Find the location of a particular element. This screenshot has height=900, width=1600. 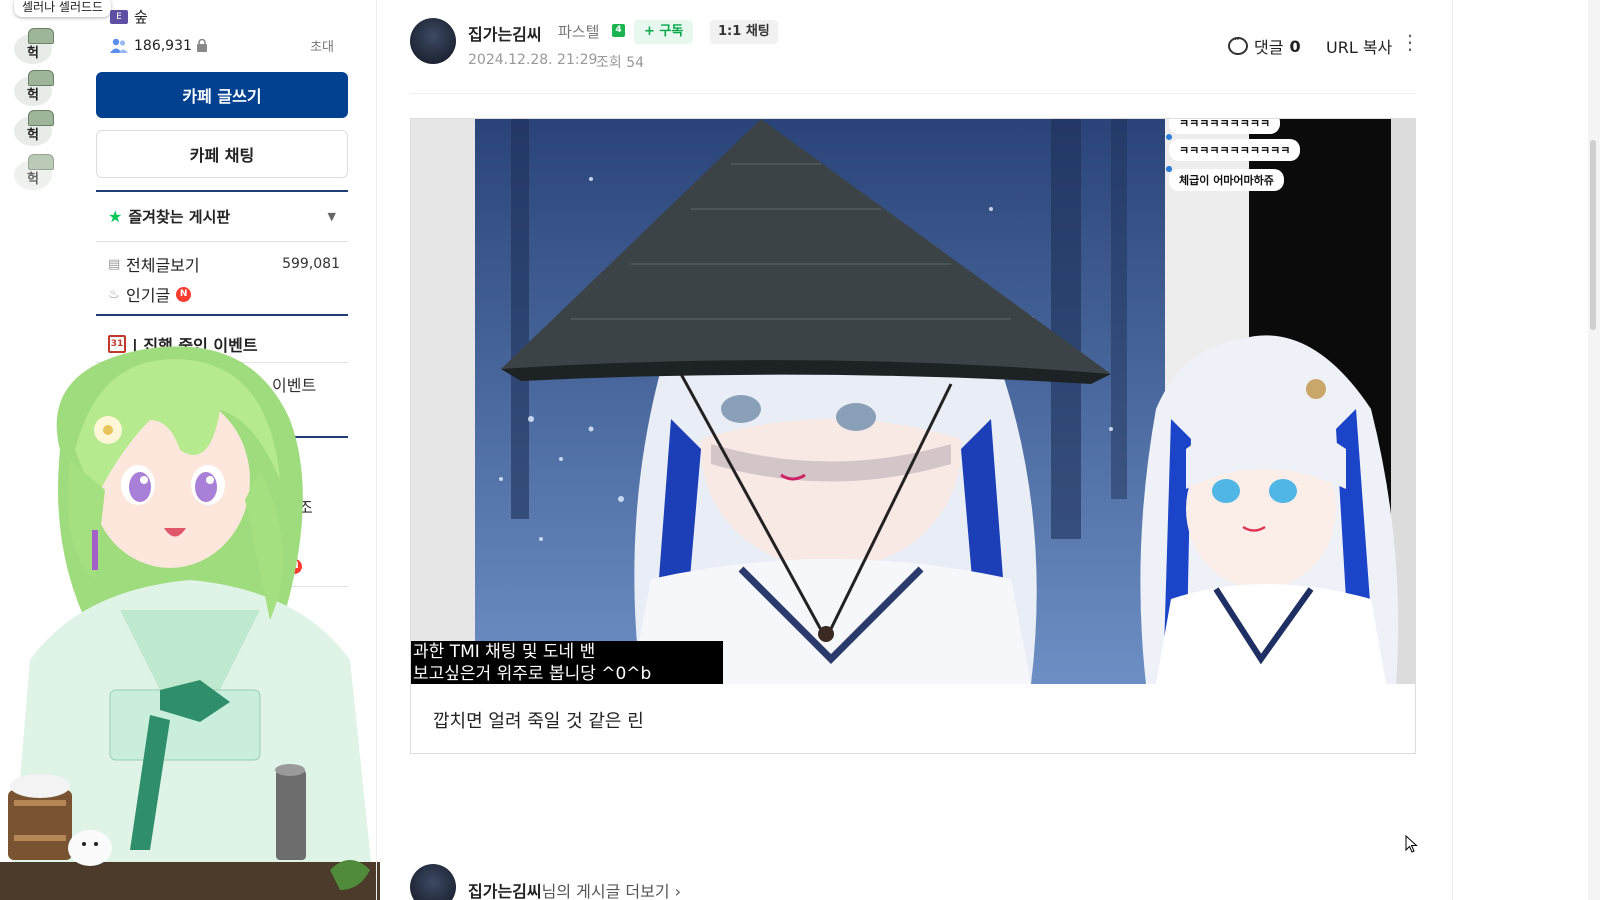

all-posts-count: 599,081 is located at coordinates (311, 264).